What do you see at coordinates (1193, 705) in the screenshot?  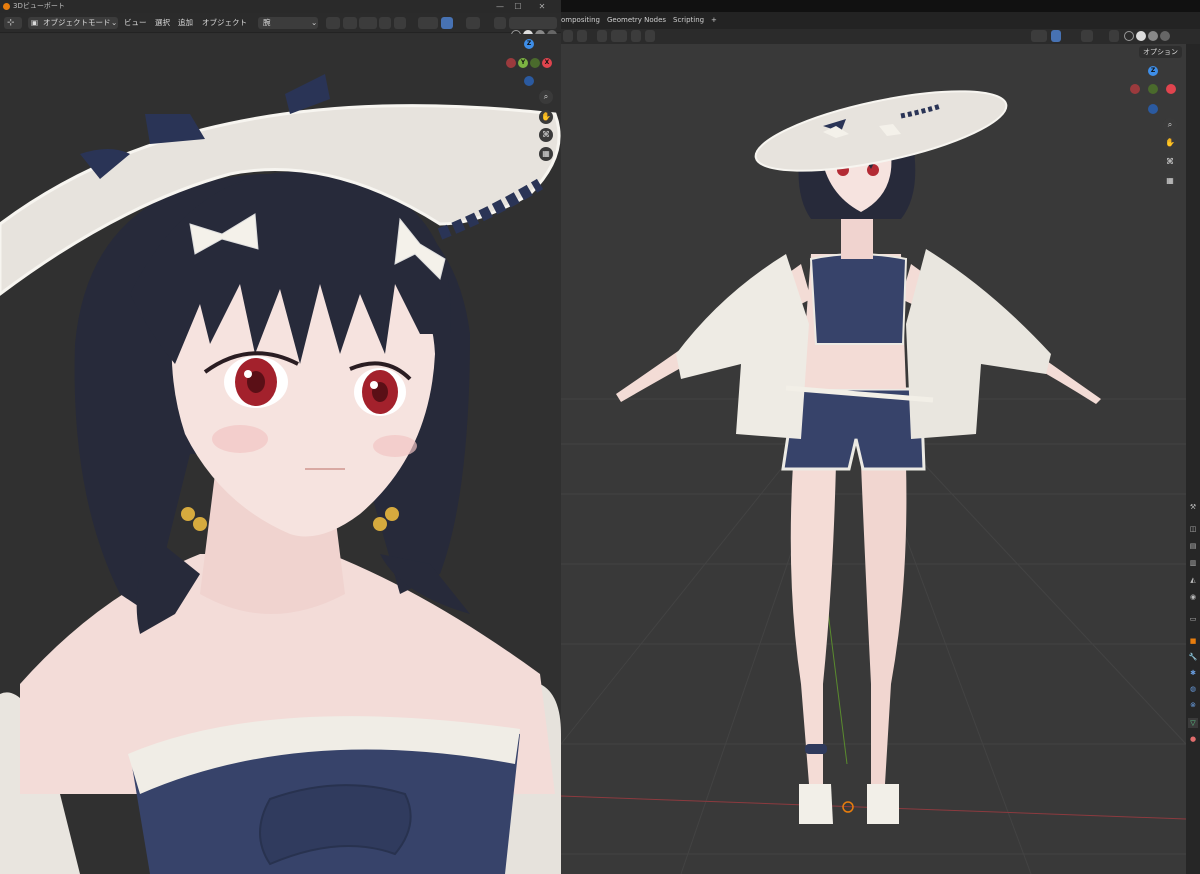 I see `constraints-props-icon: ⊗` at bounding box center [1193, 705].